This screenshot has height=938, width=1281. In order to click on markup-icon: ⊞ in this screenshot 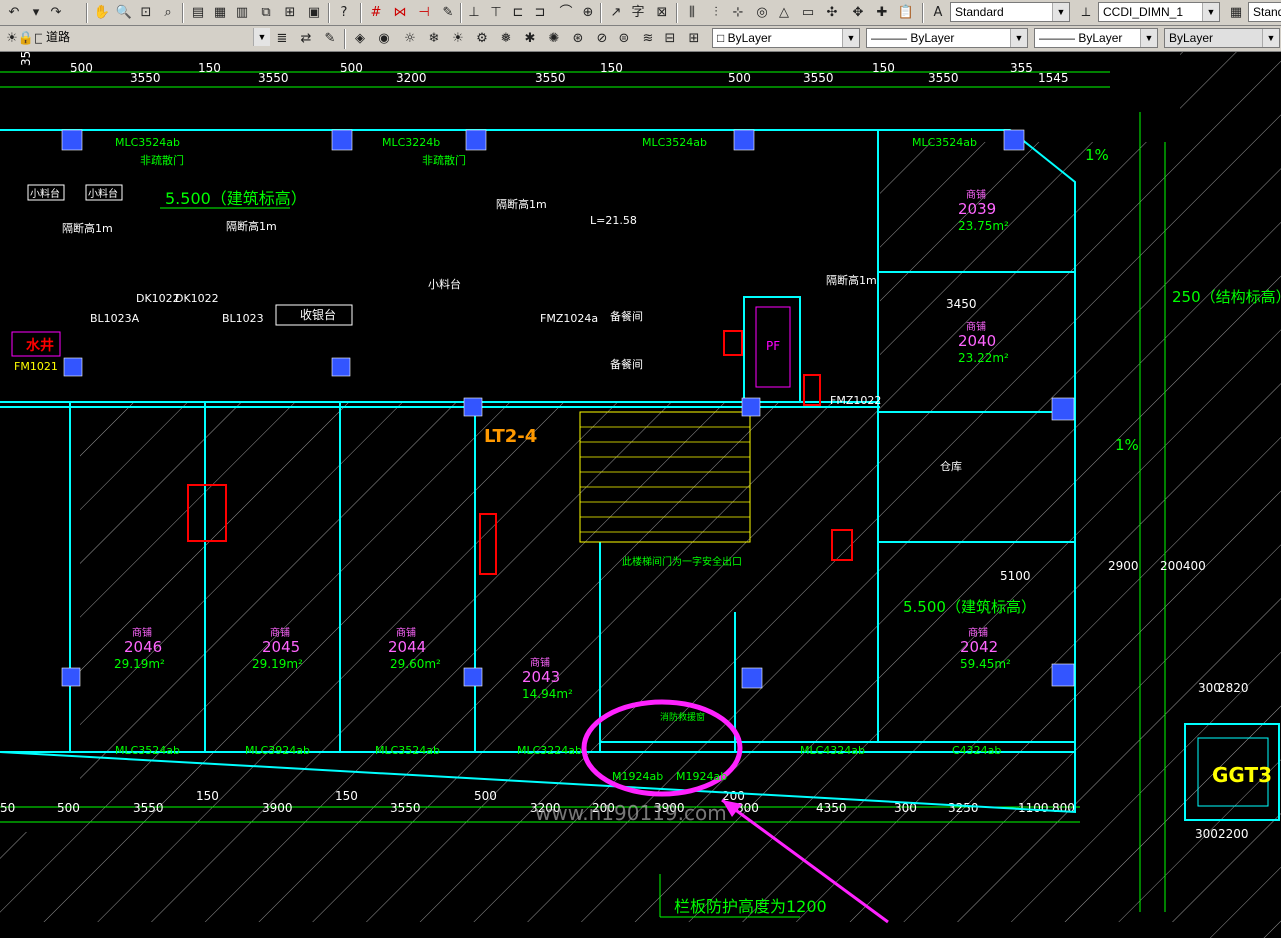, I will do `click(290, 13)`.